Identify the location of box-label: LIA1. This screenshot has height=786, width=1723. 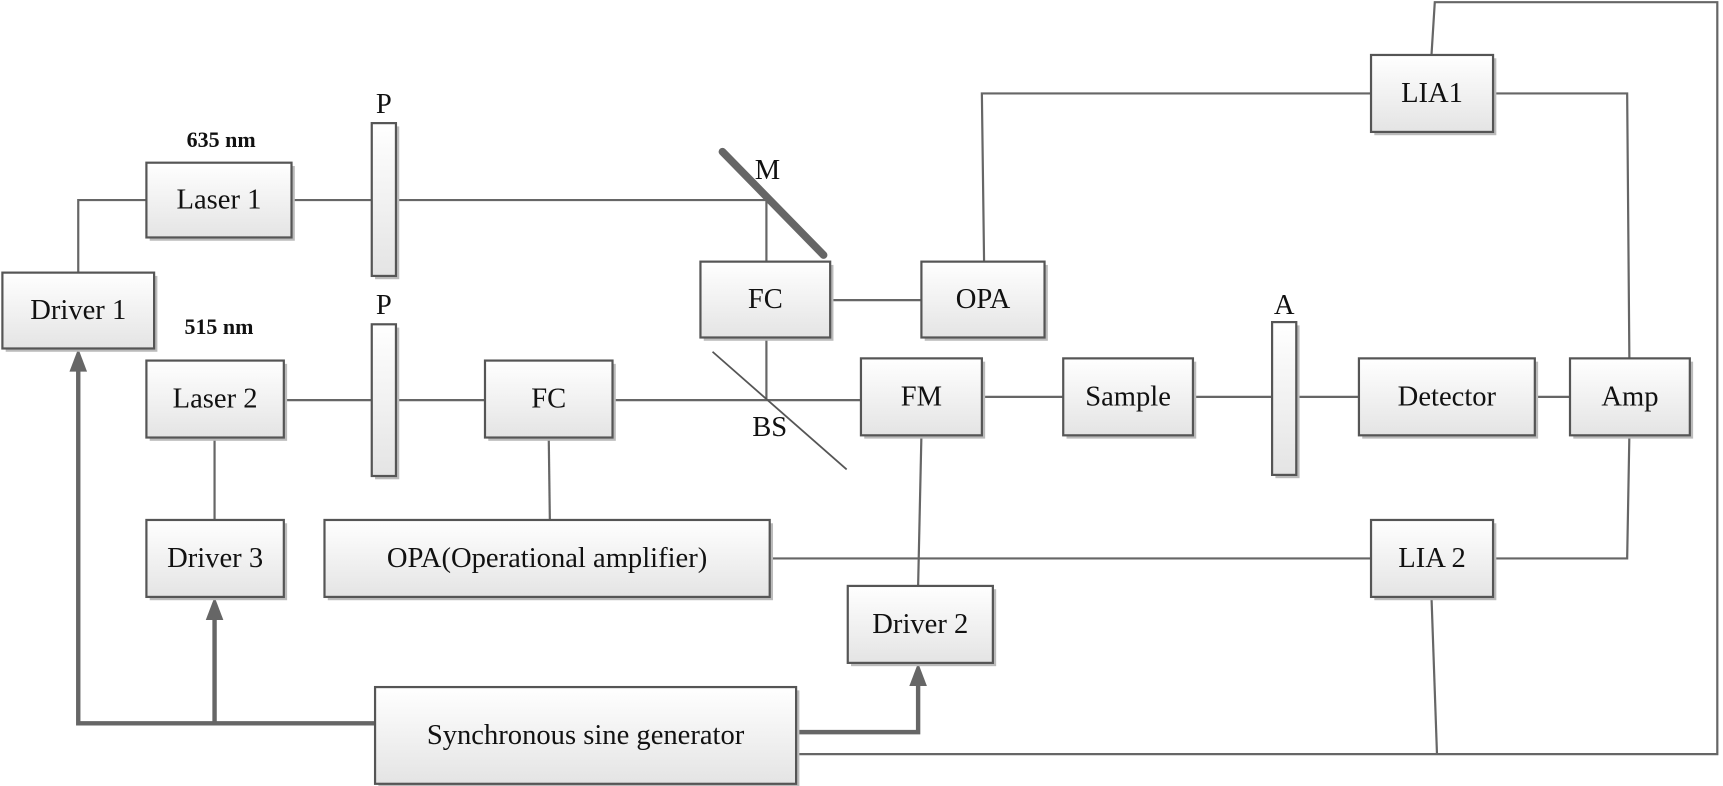
(1432, 93).